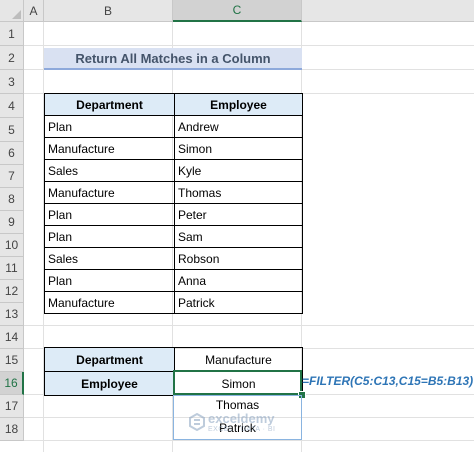  What do you see at coordinates (12, 199) in the screenshot?
I see `row-header-8: 8` at bounding box center [12, 199].